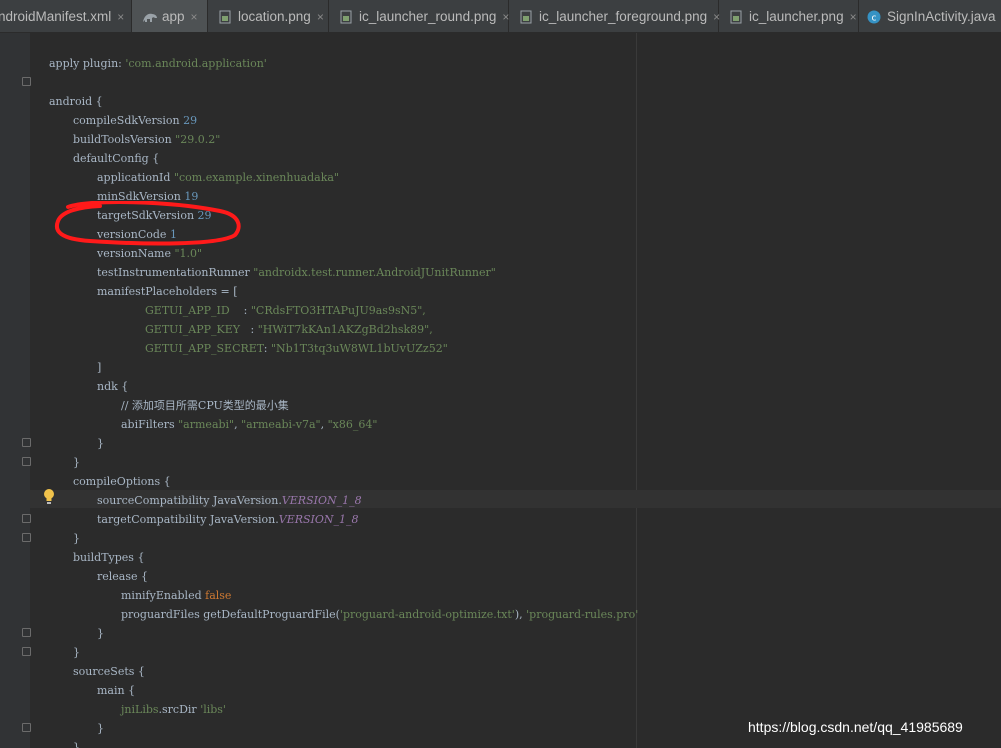 This screenshot has width=1001, height=748. I want to click on code-line: compileSdkVersion 29, so click(135, 120).